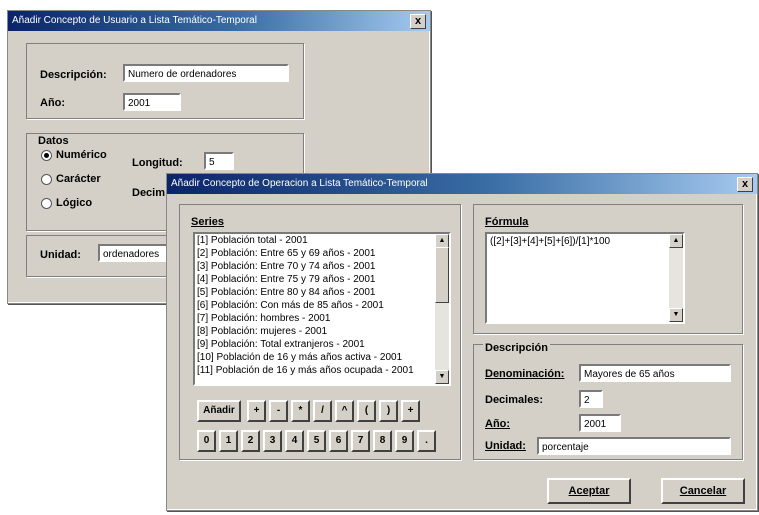 This screenshot has width=759, height=515. Describe the element at coordinates (152, 102) in the screenshot. I see `back-anio-field: 2001` at that location.